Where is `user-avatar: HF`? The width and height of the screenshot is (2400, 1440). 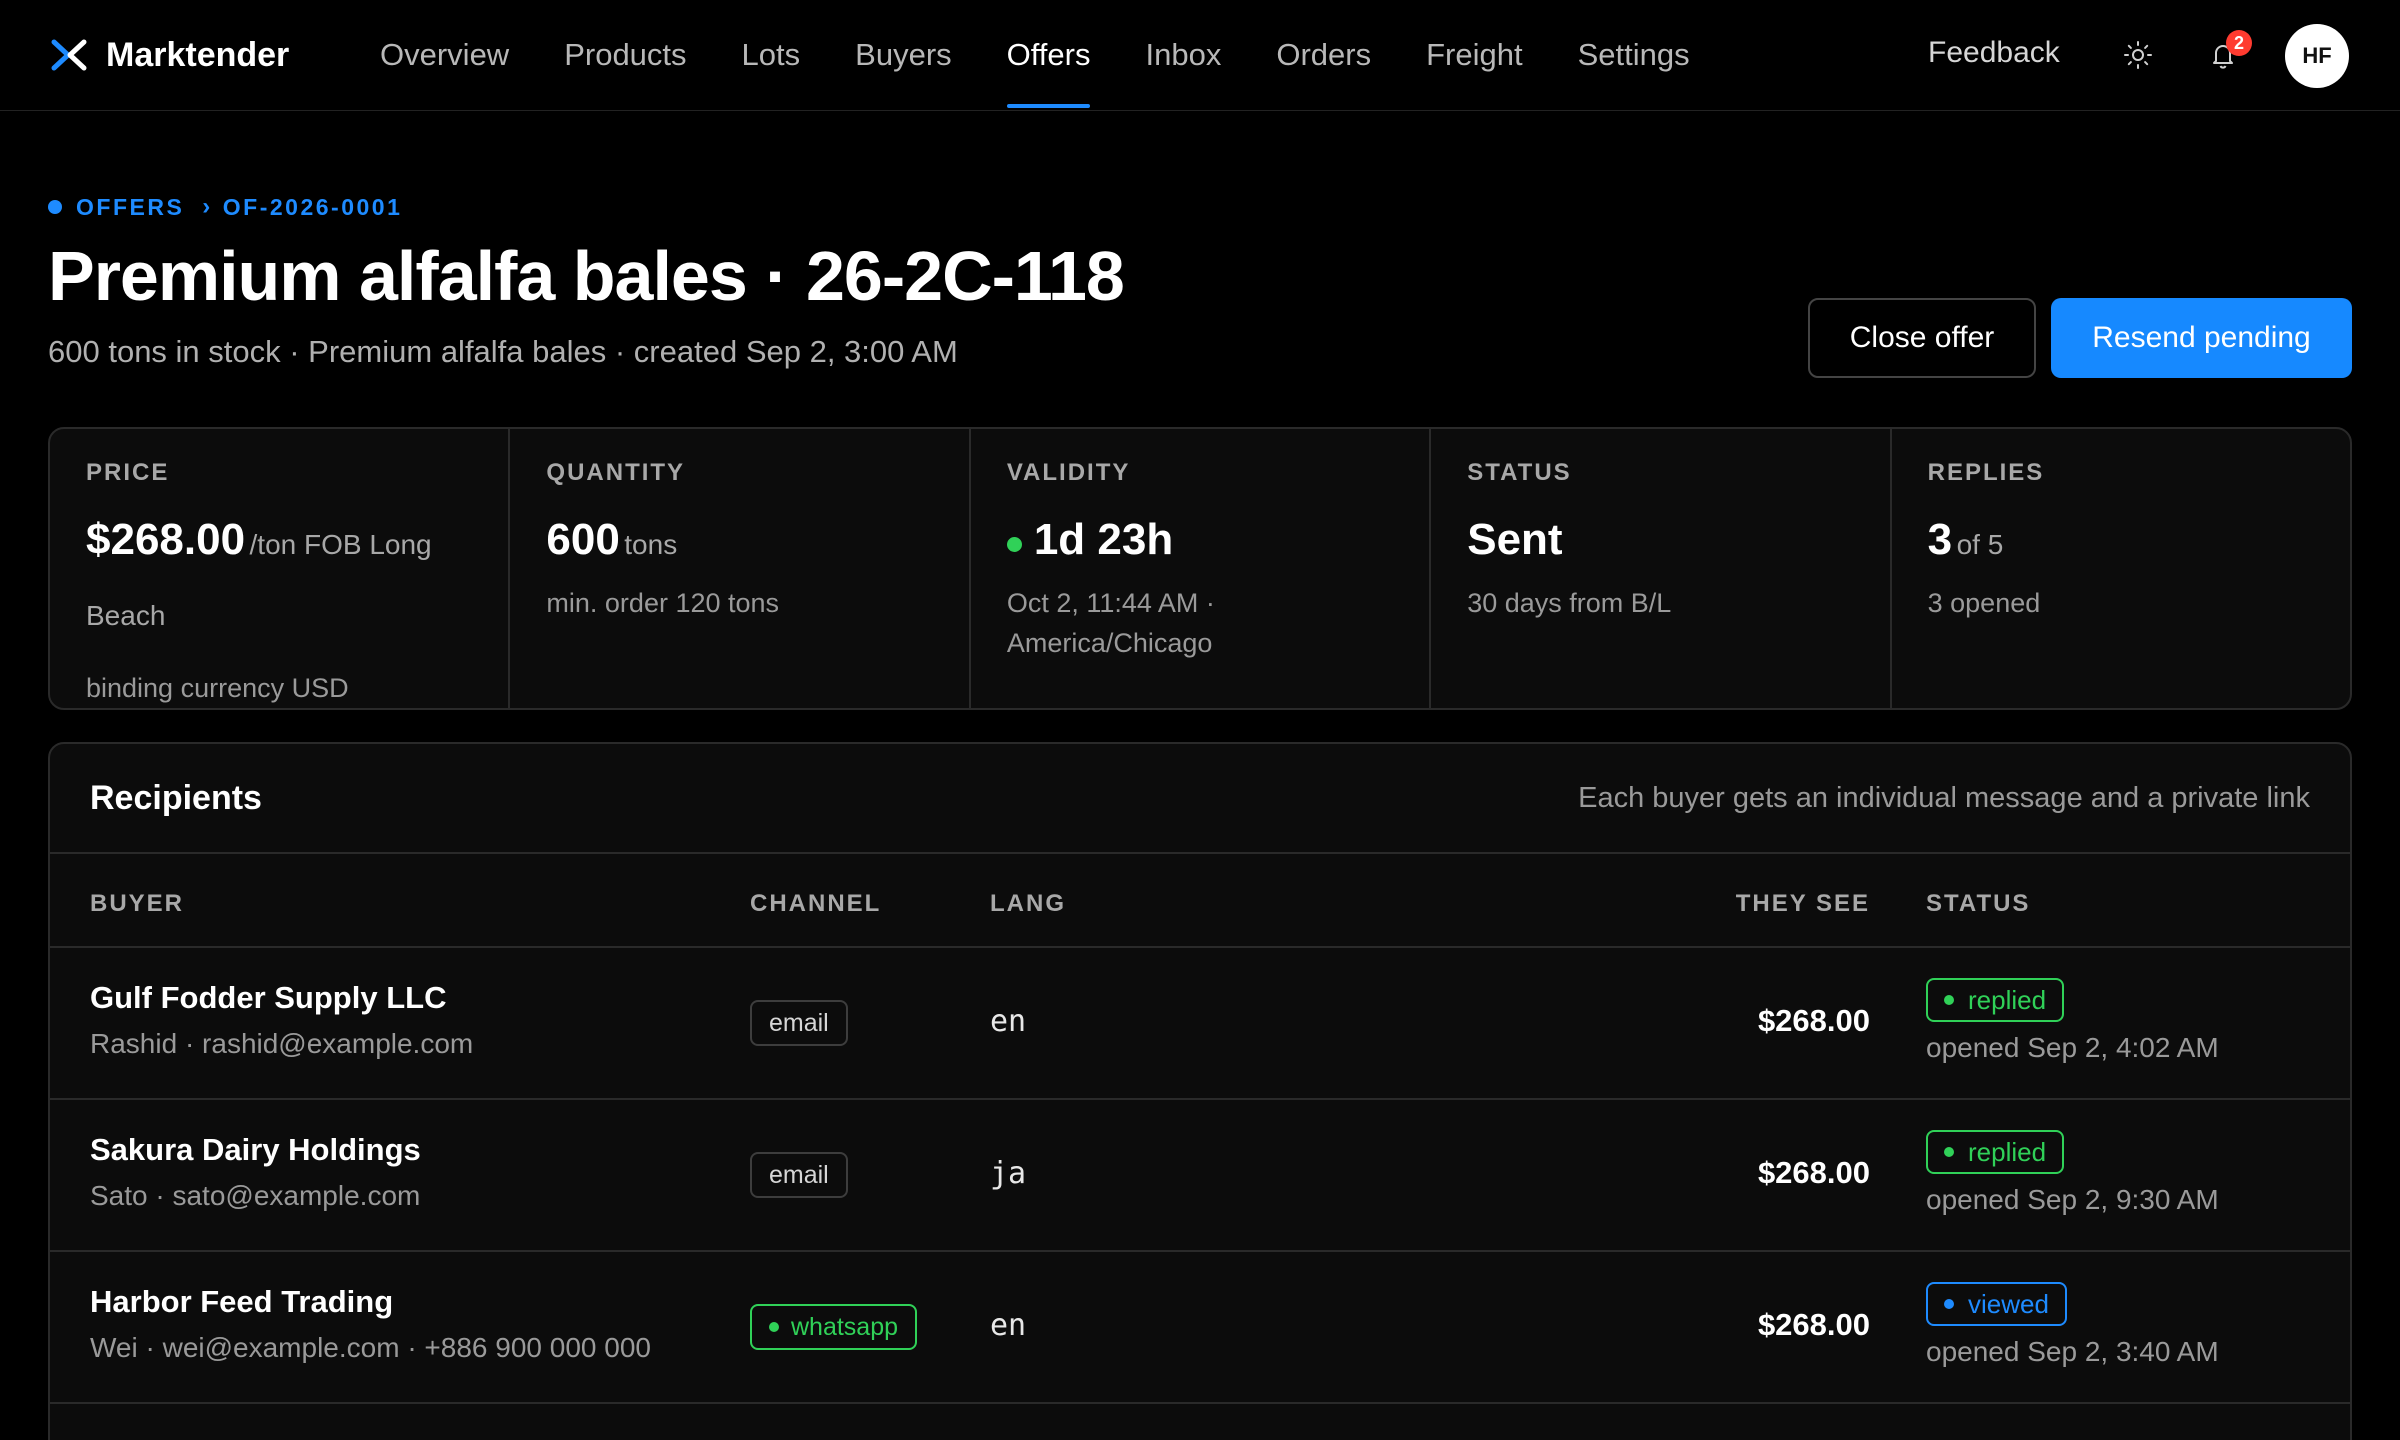 user-avatar: HF is located at coordinates (2317, 56).